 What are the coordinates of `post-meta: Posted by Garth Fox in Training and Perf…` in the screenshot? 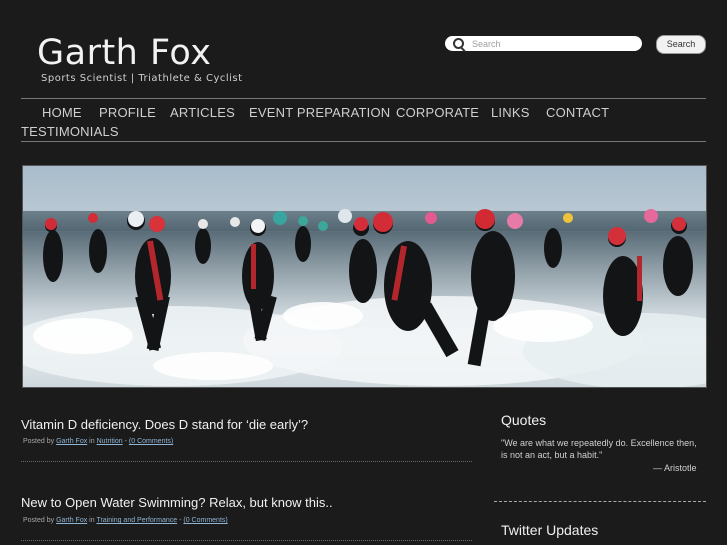 It's located at (125, 520).